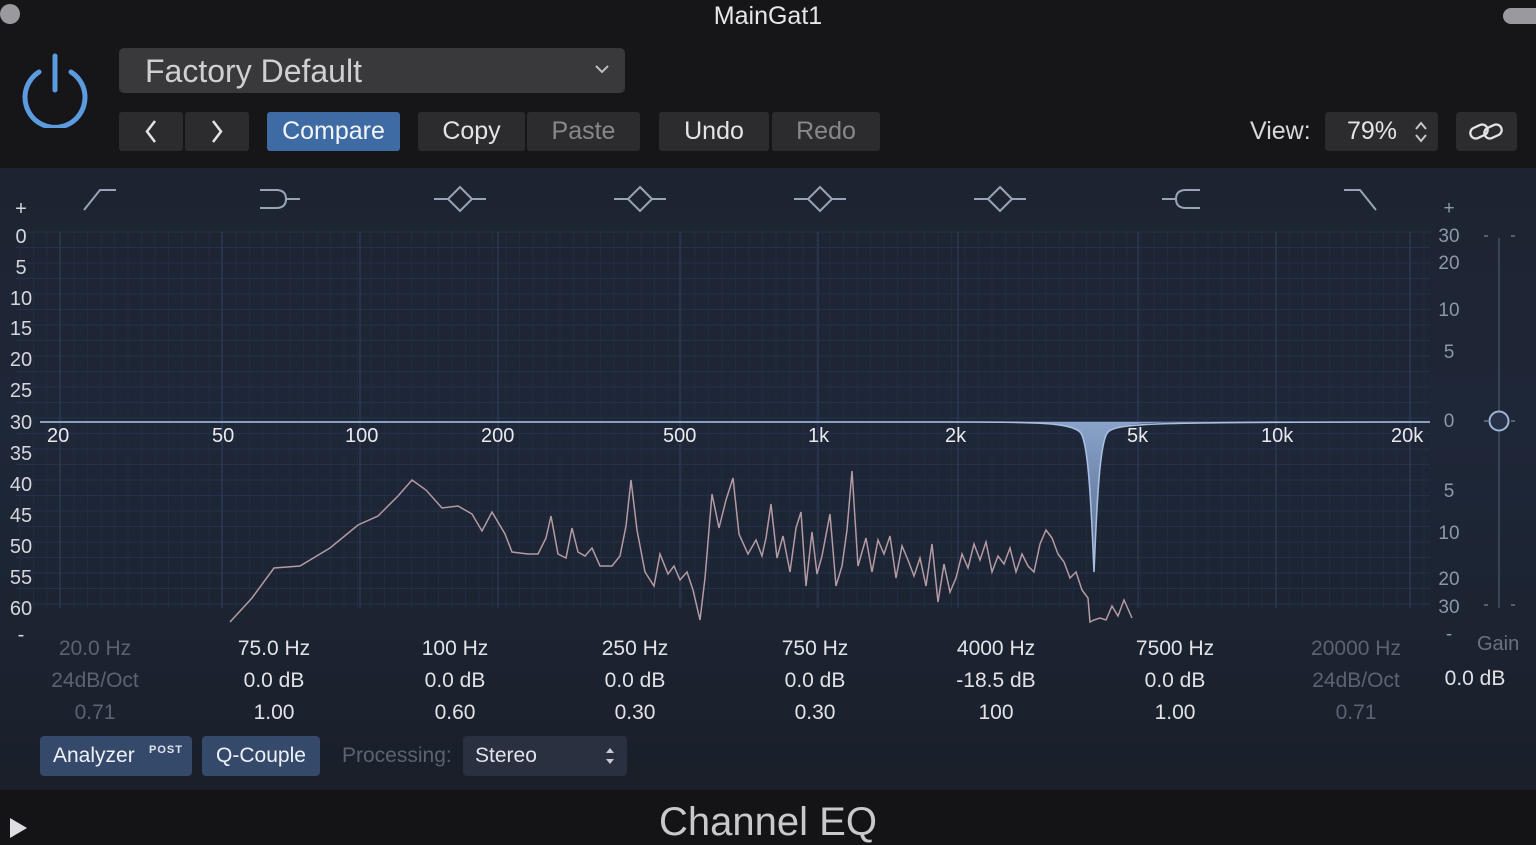 This screenshot has height=845, width=1536. I want to click on band-7-gain: 0.0 dB, so click(1175, 681).